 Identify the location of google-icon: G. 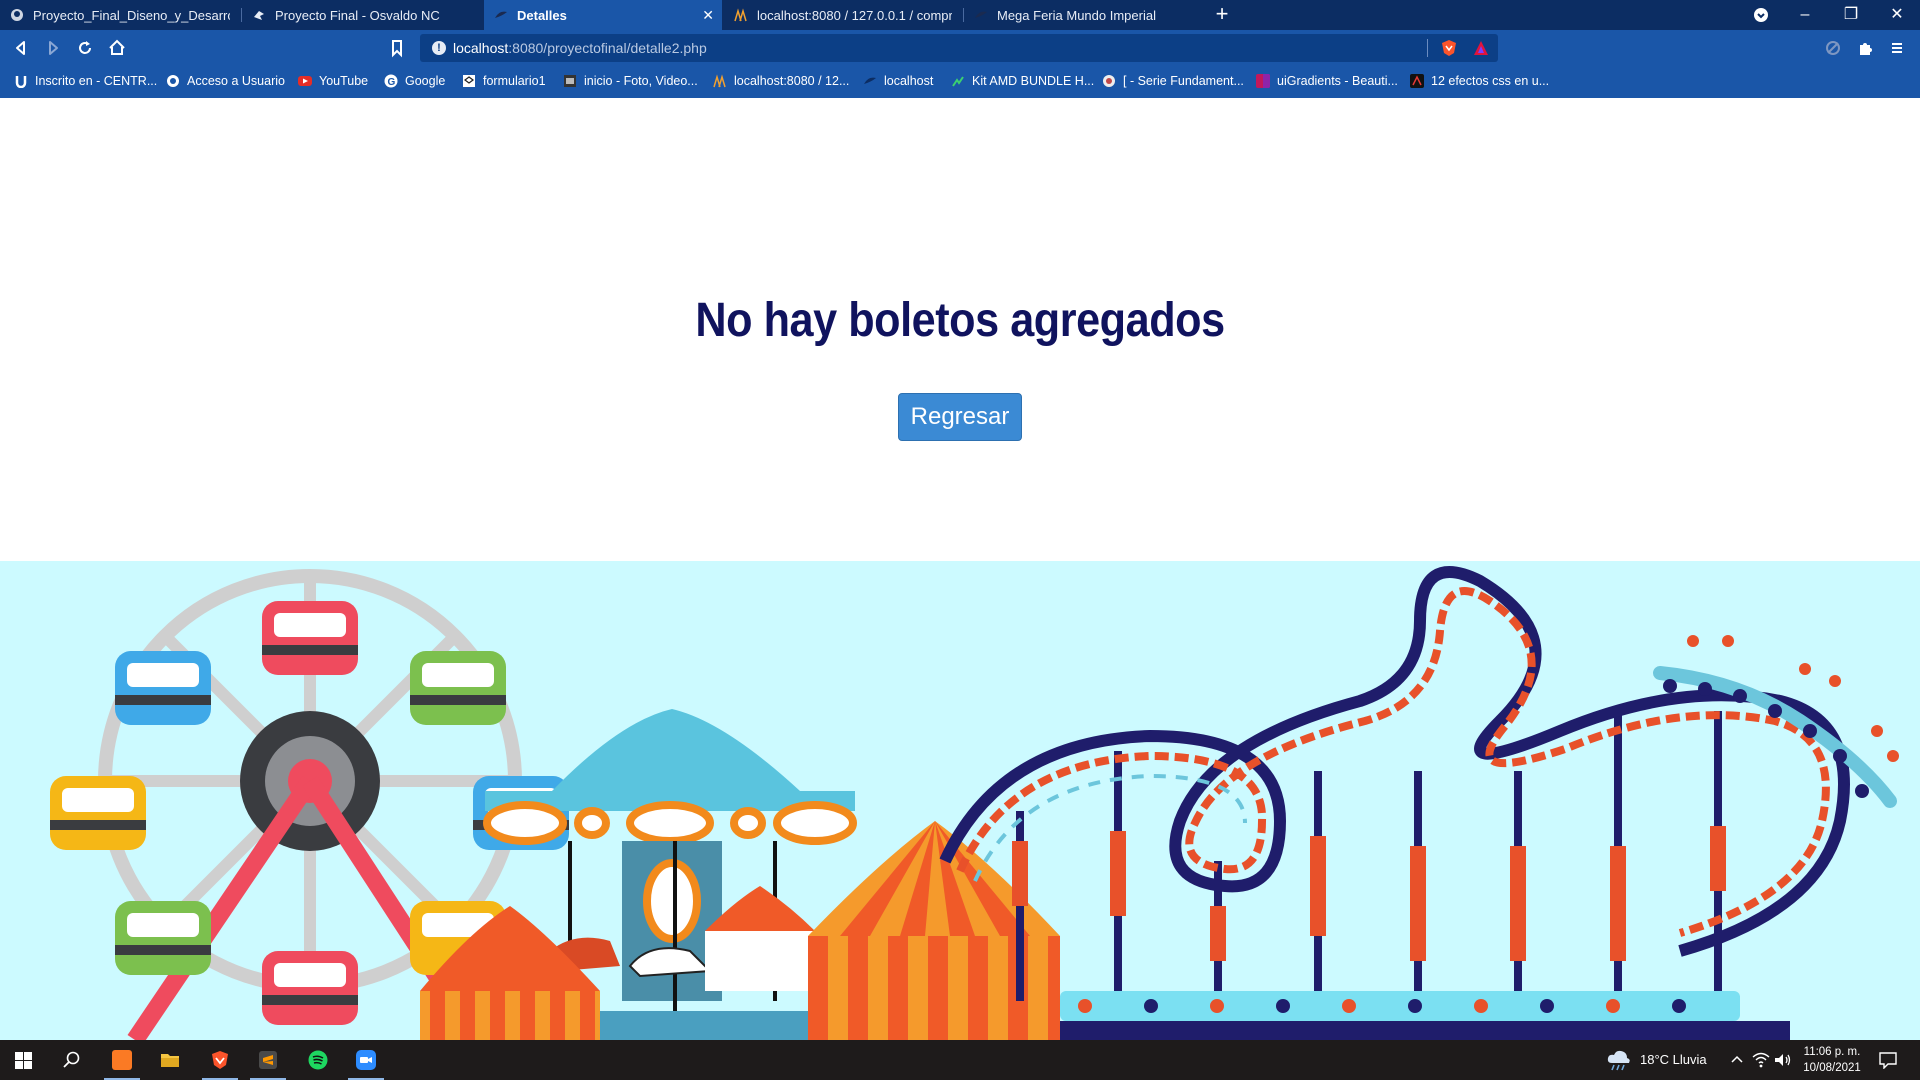
(391, 81).